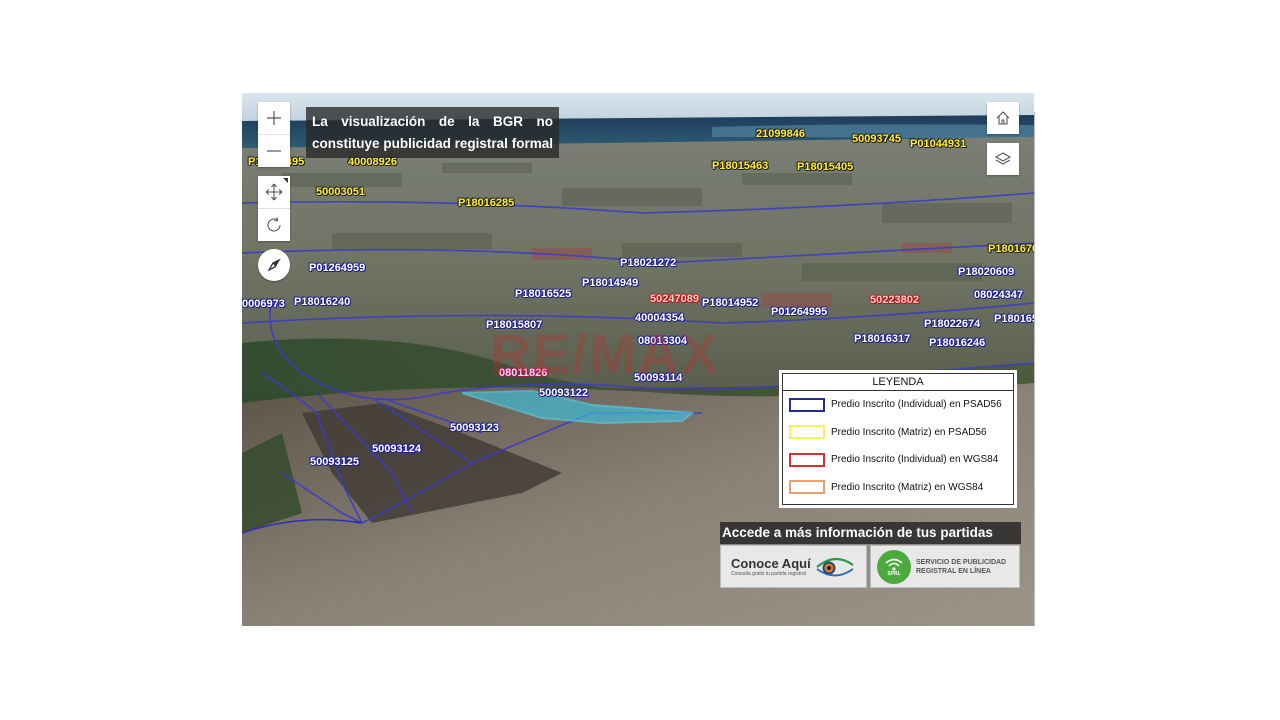 The height and width of the screenshot is (720, 1280). I want to click on pan-button, so click(274, 192).